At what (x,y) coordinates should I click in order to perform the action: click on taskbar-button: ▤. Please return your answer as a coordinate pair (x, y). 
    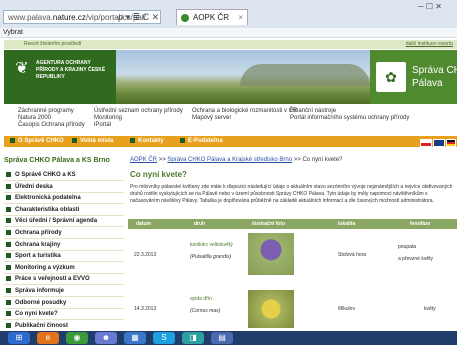
    Looking at the image, I should click on (222, 338).